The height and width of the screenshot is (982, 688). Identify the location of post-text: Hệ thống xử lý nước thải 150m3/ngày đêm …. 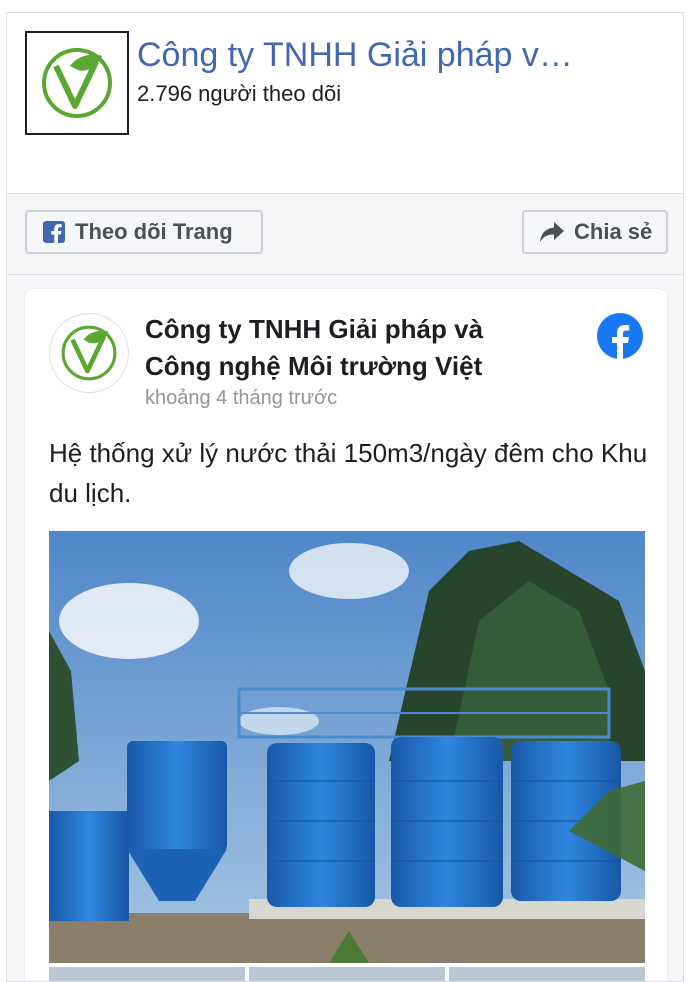
(348, 473).